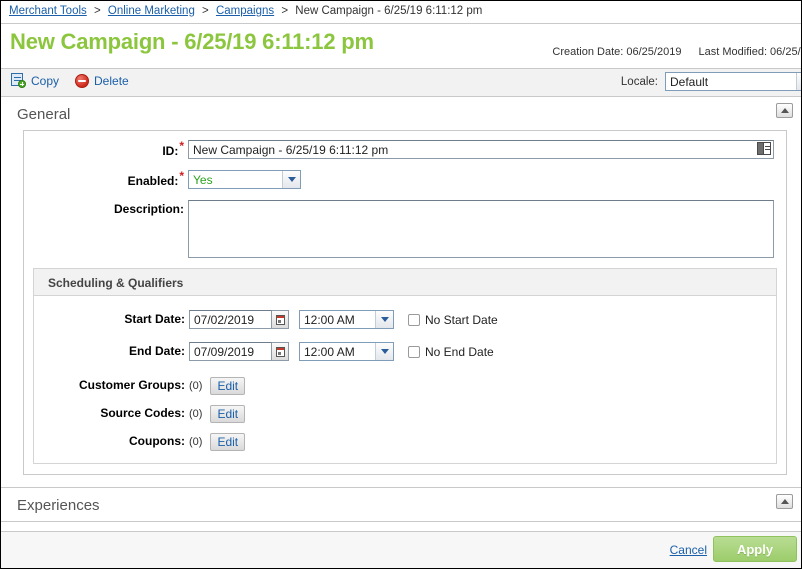 The height and width of the screenshot is (569, 802). I want to click on customer-groups-label: Customer Groups:, so click(131, 385).